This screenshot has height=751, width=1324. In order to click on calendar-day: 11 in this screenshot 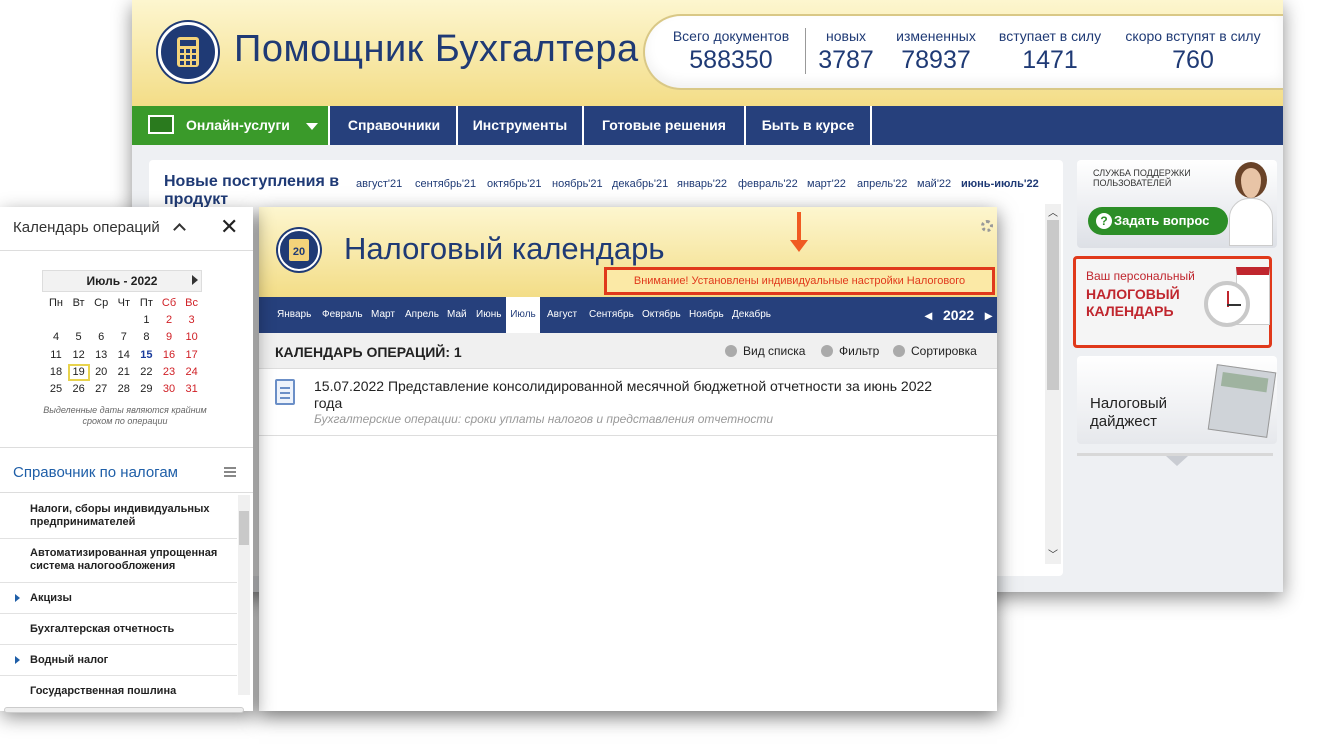, I will do `click(56, 355)`.